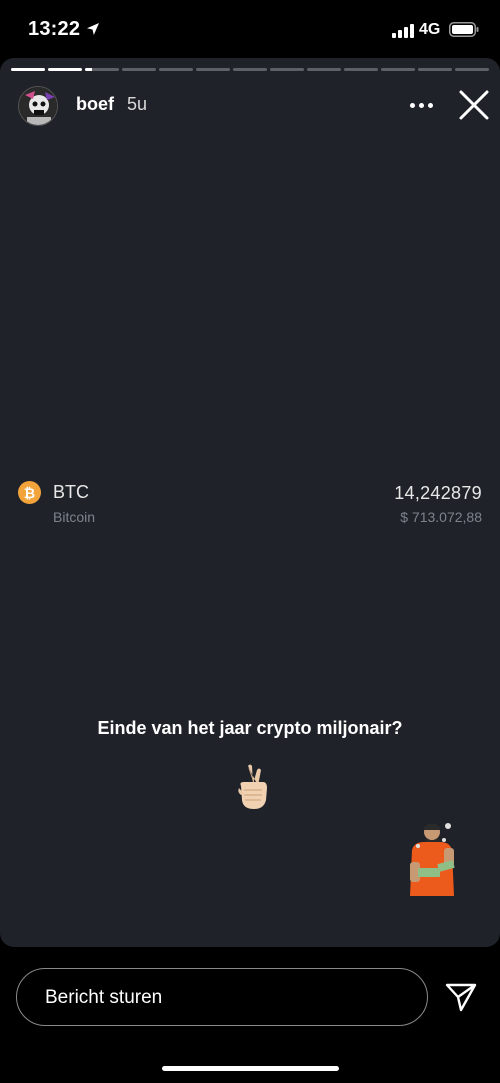  I want to click on more-horizontal-icon, so click(421, 105).